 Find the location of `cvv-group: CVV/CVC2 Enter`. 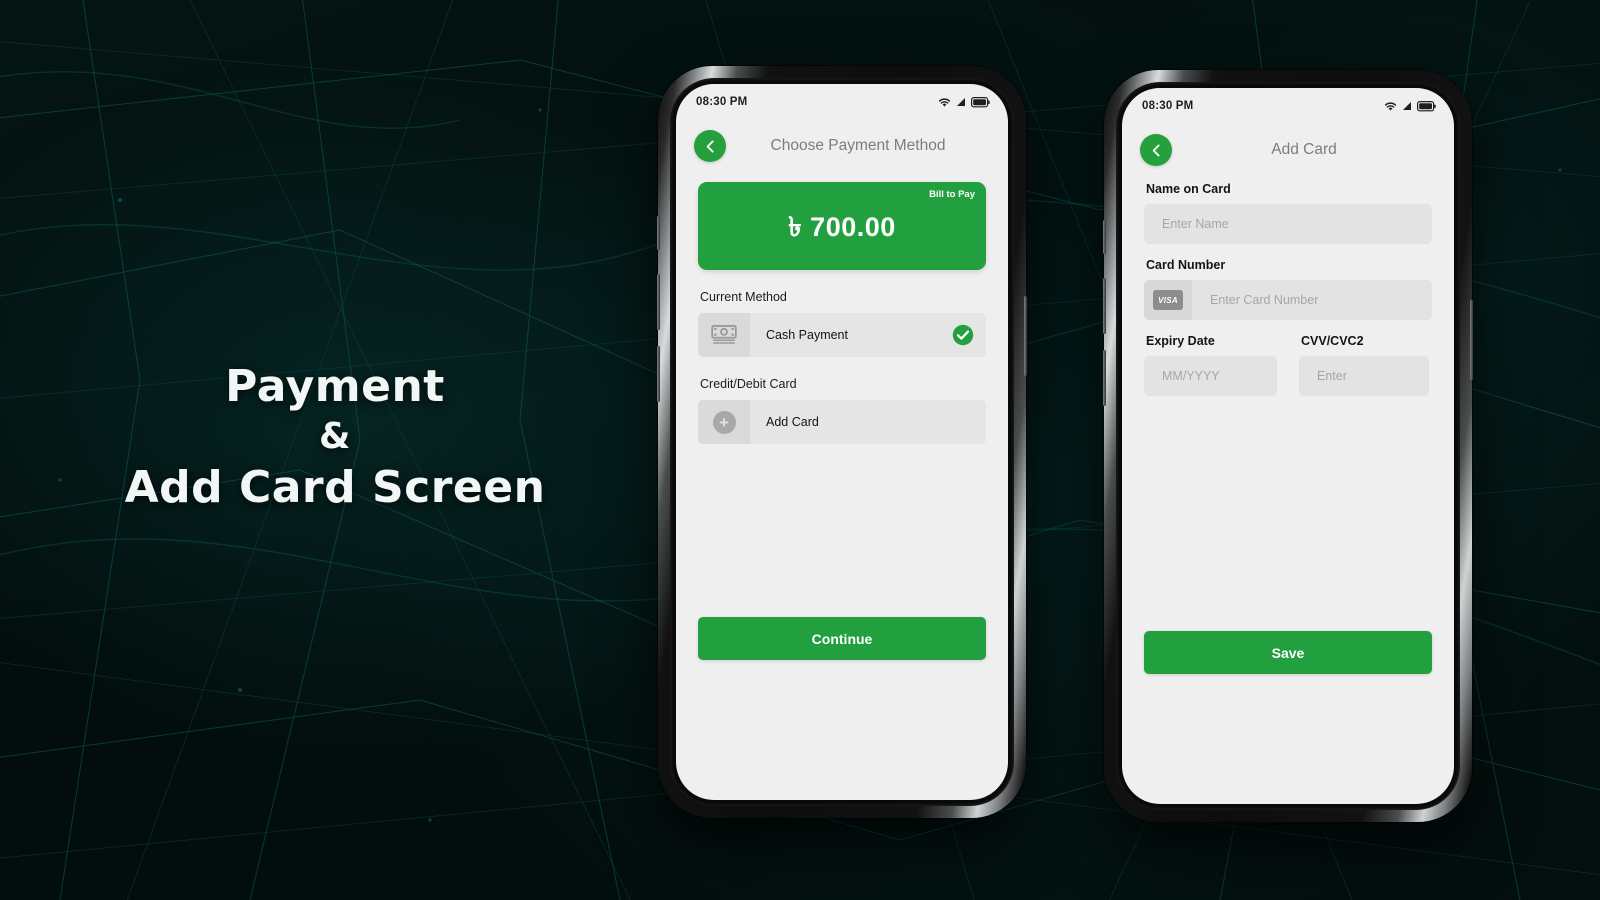

cvv-group: CVV/CVC2 Enter is located at coordinates (1365, 358).